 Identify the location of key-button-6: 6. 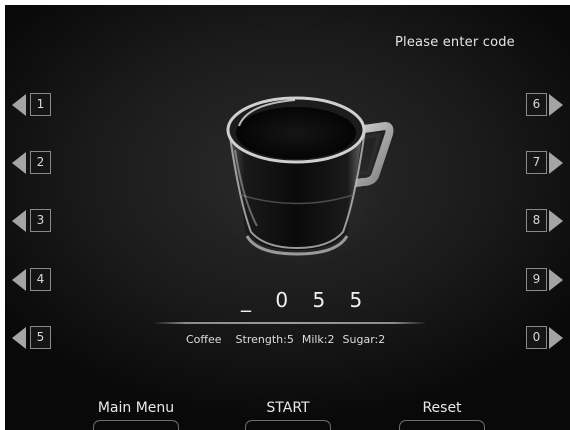
(548, 105).